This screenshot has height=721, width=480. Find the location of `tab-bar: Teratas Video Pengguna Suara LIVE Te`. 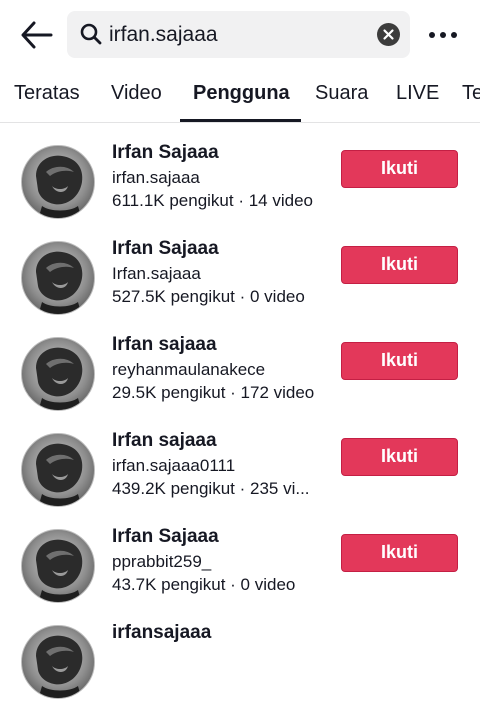

tab-bar: Teratas Video Pengguna Suara LIVE Te is located at coordinates (240, 95).